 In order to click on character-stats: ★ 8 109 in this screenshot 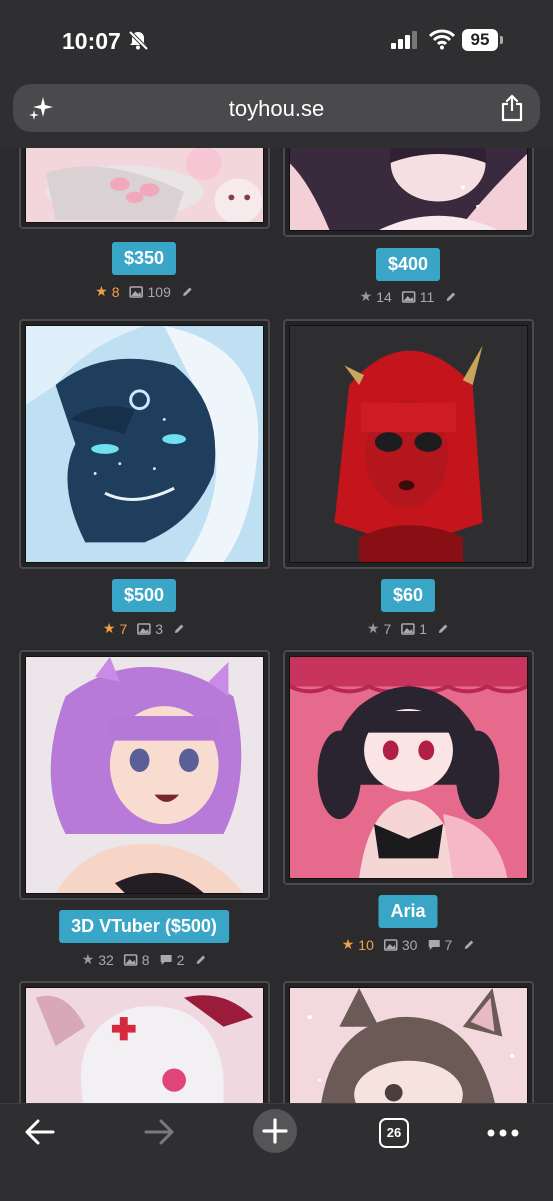, I will do `click(144, 291)`.